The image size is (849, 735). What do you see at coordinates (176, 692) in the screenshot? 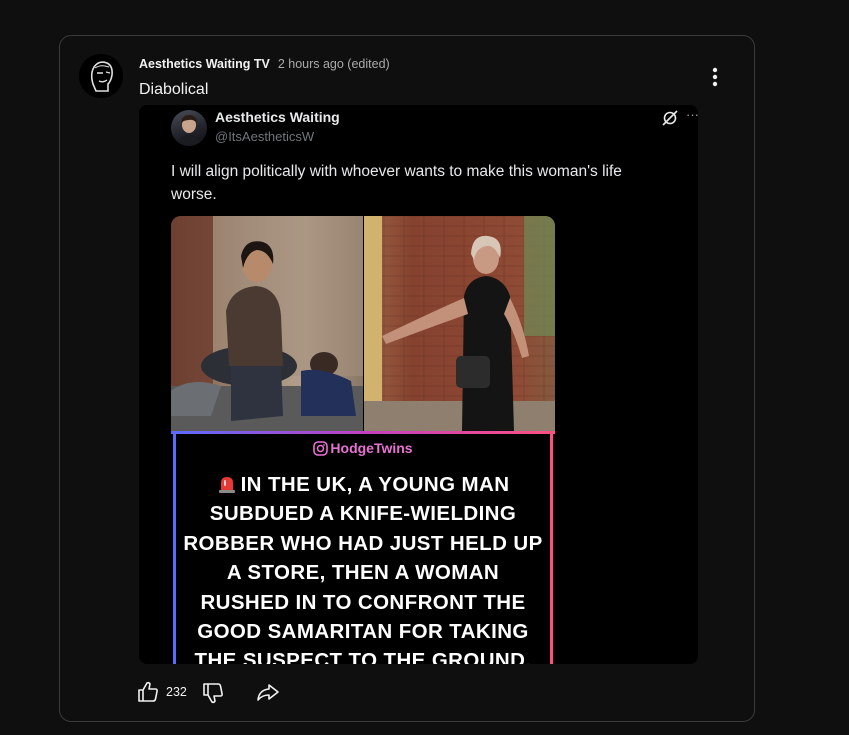
I see `like-count: 232` at bounding box center [176, 692].